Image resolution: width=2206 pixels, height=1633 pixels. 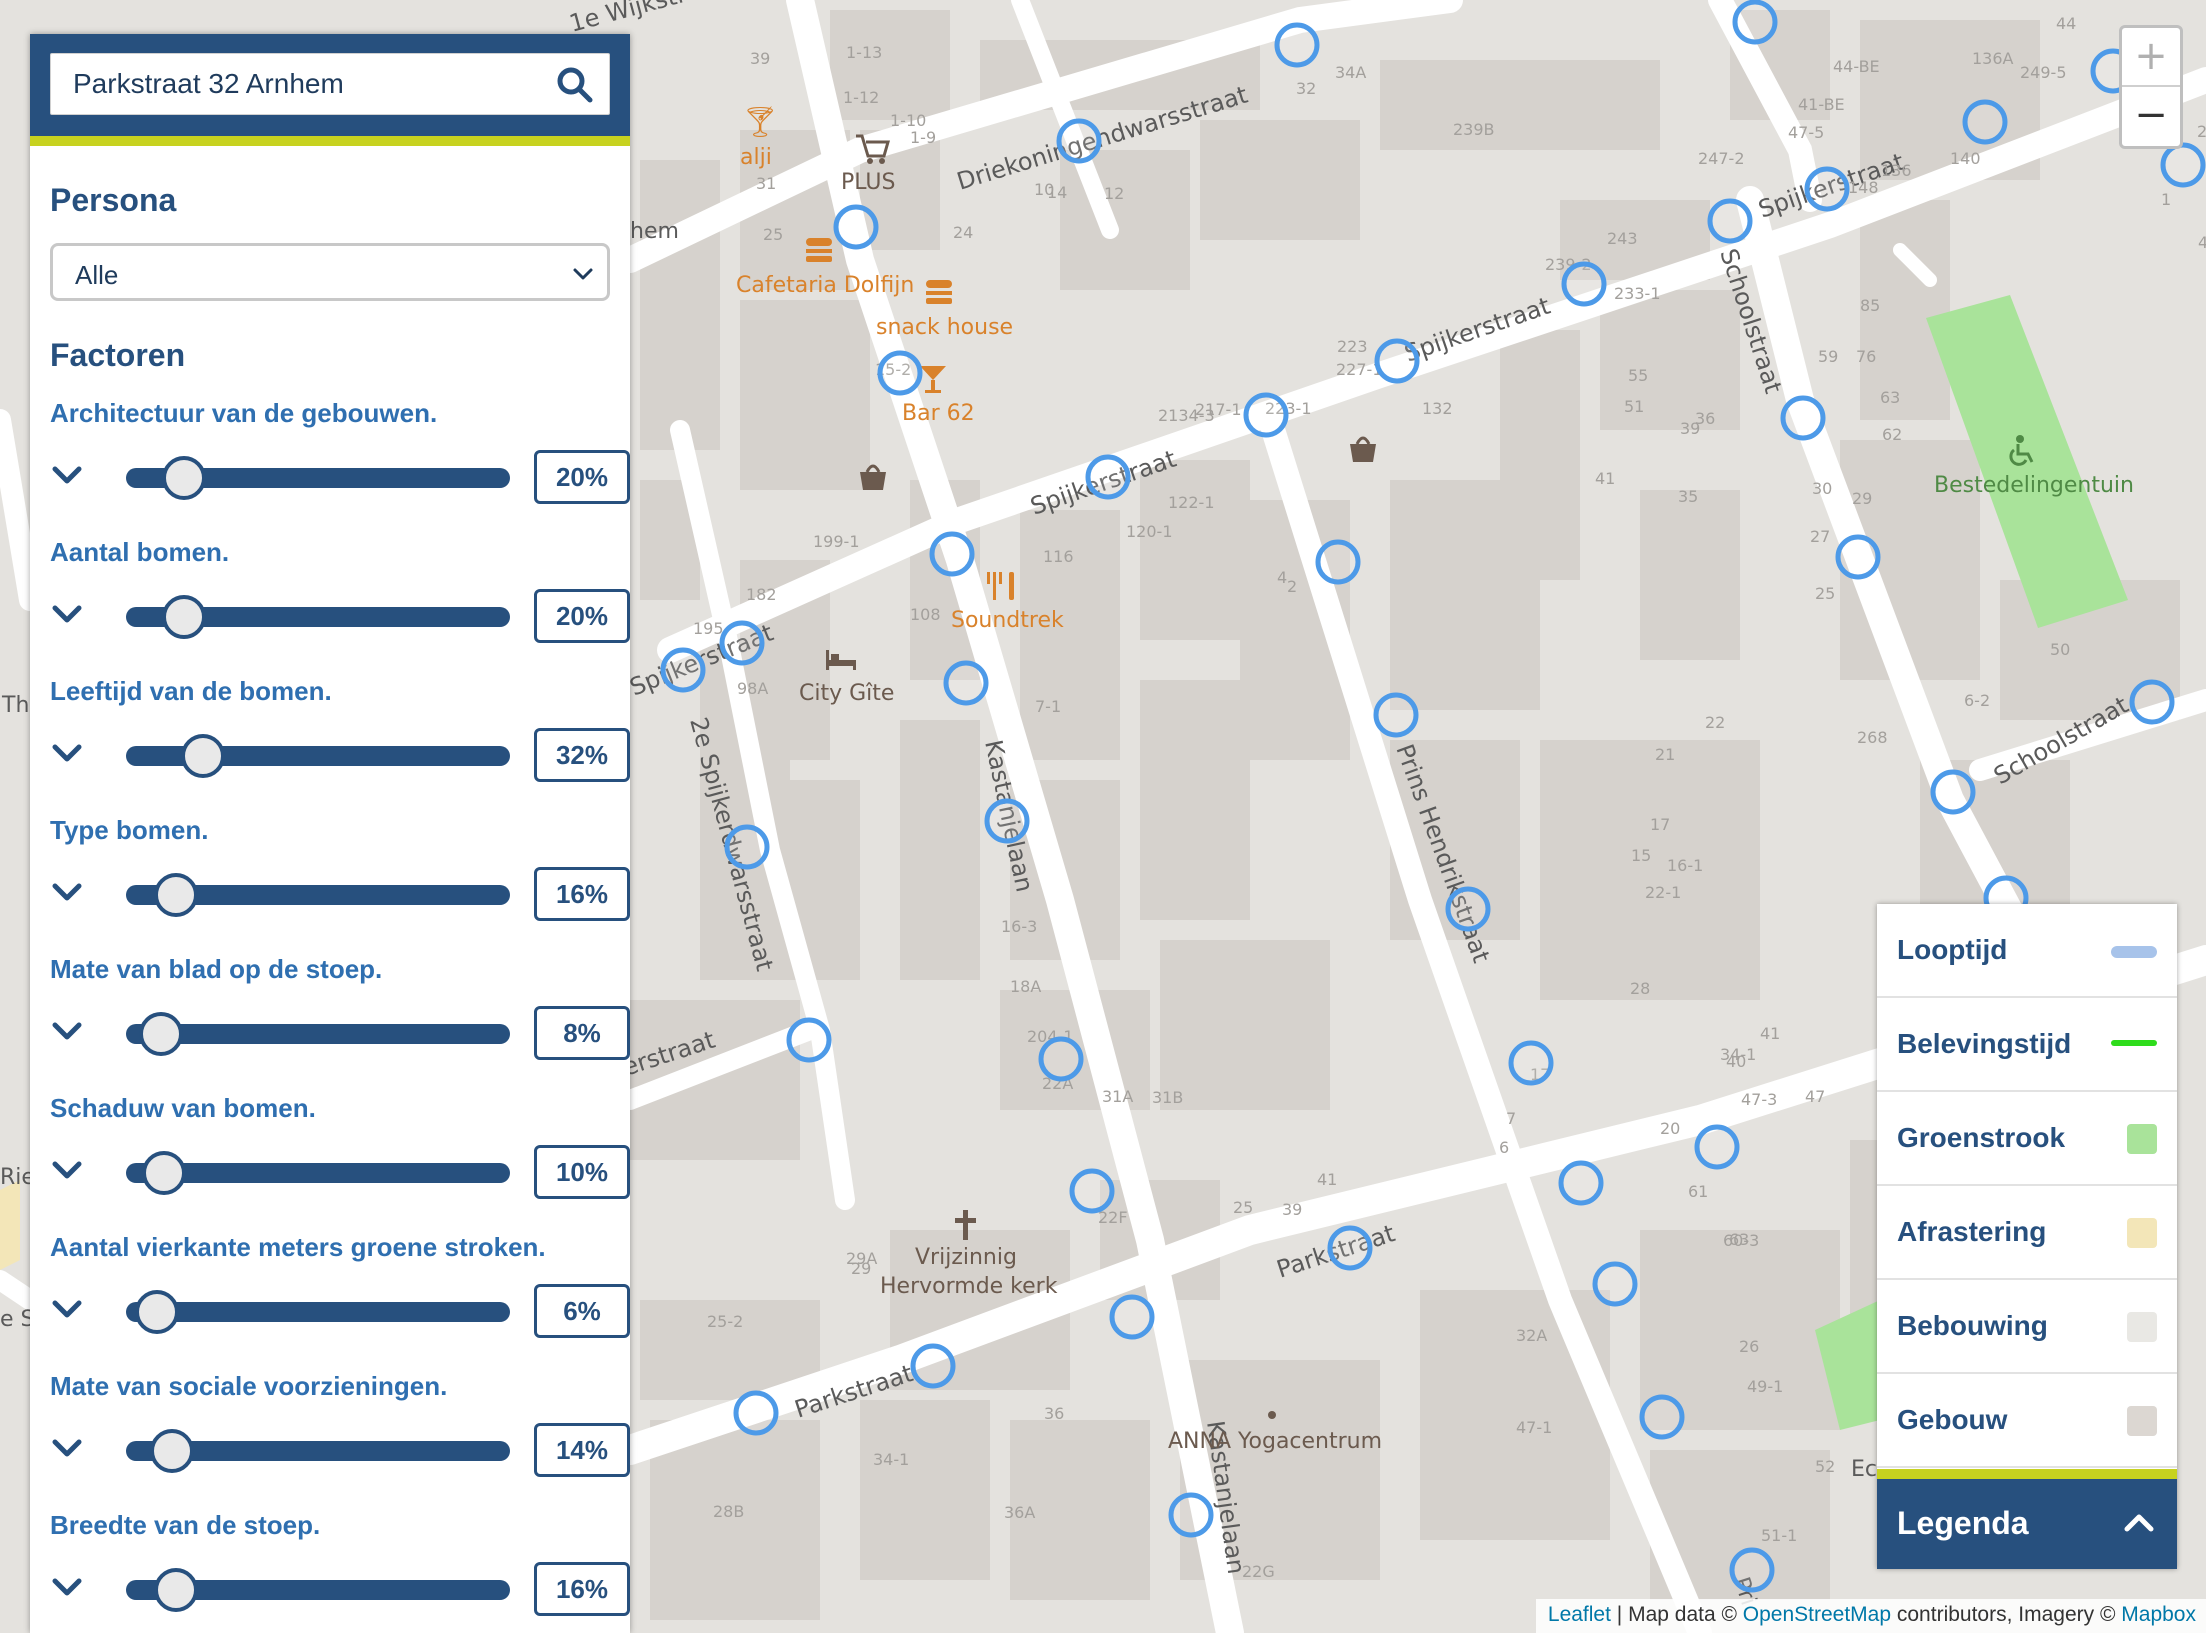 What do you see at coordinates (1638, 375) in the screenshot?
I see `house-number: 55` at bounding box center [1638, 375].